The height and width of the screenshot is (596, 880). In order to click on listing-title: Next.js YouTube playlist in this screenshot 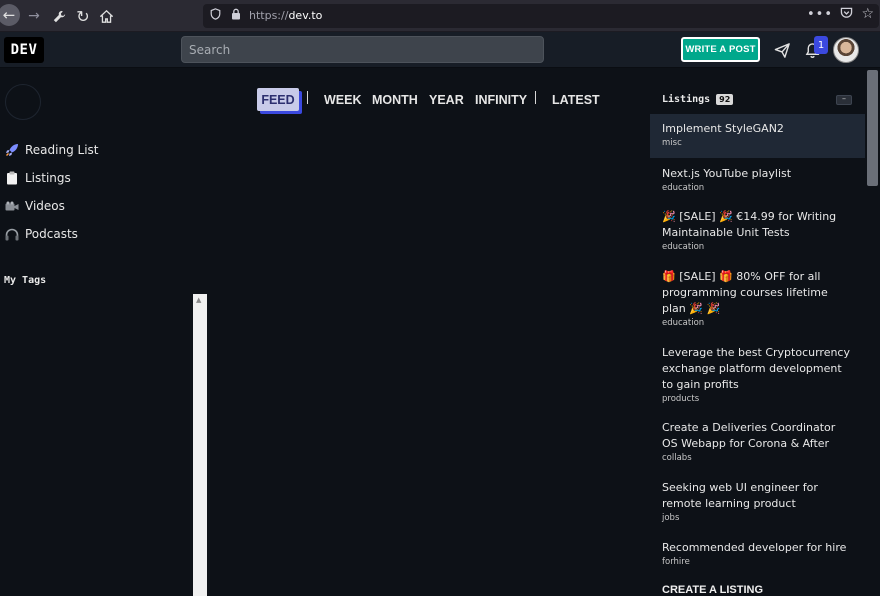, I will do `click(727, 173)`.